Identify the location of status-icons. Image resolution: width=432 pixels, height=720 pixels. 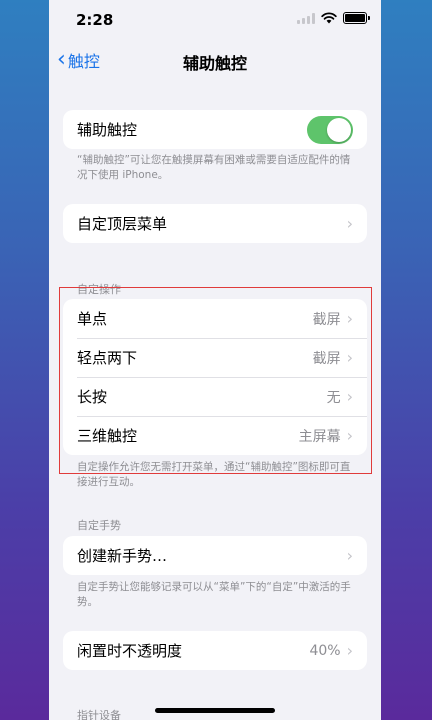
(333, 18).